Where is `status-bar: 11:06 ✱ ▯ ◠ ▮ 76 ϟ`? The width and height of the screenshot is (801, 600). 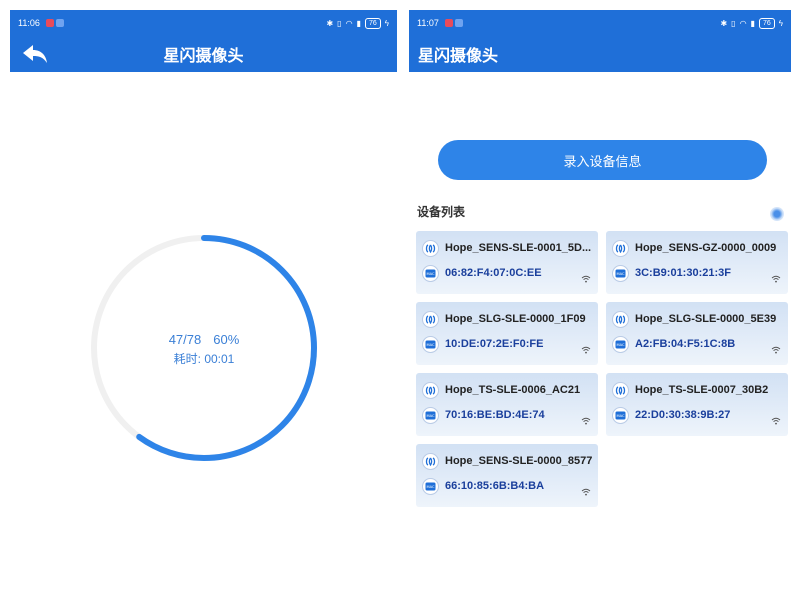
status-bar: 11:06 ✱ ▯ ◠ ▮ 76 ϟ is located at coordinates (203, 23).